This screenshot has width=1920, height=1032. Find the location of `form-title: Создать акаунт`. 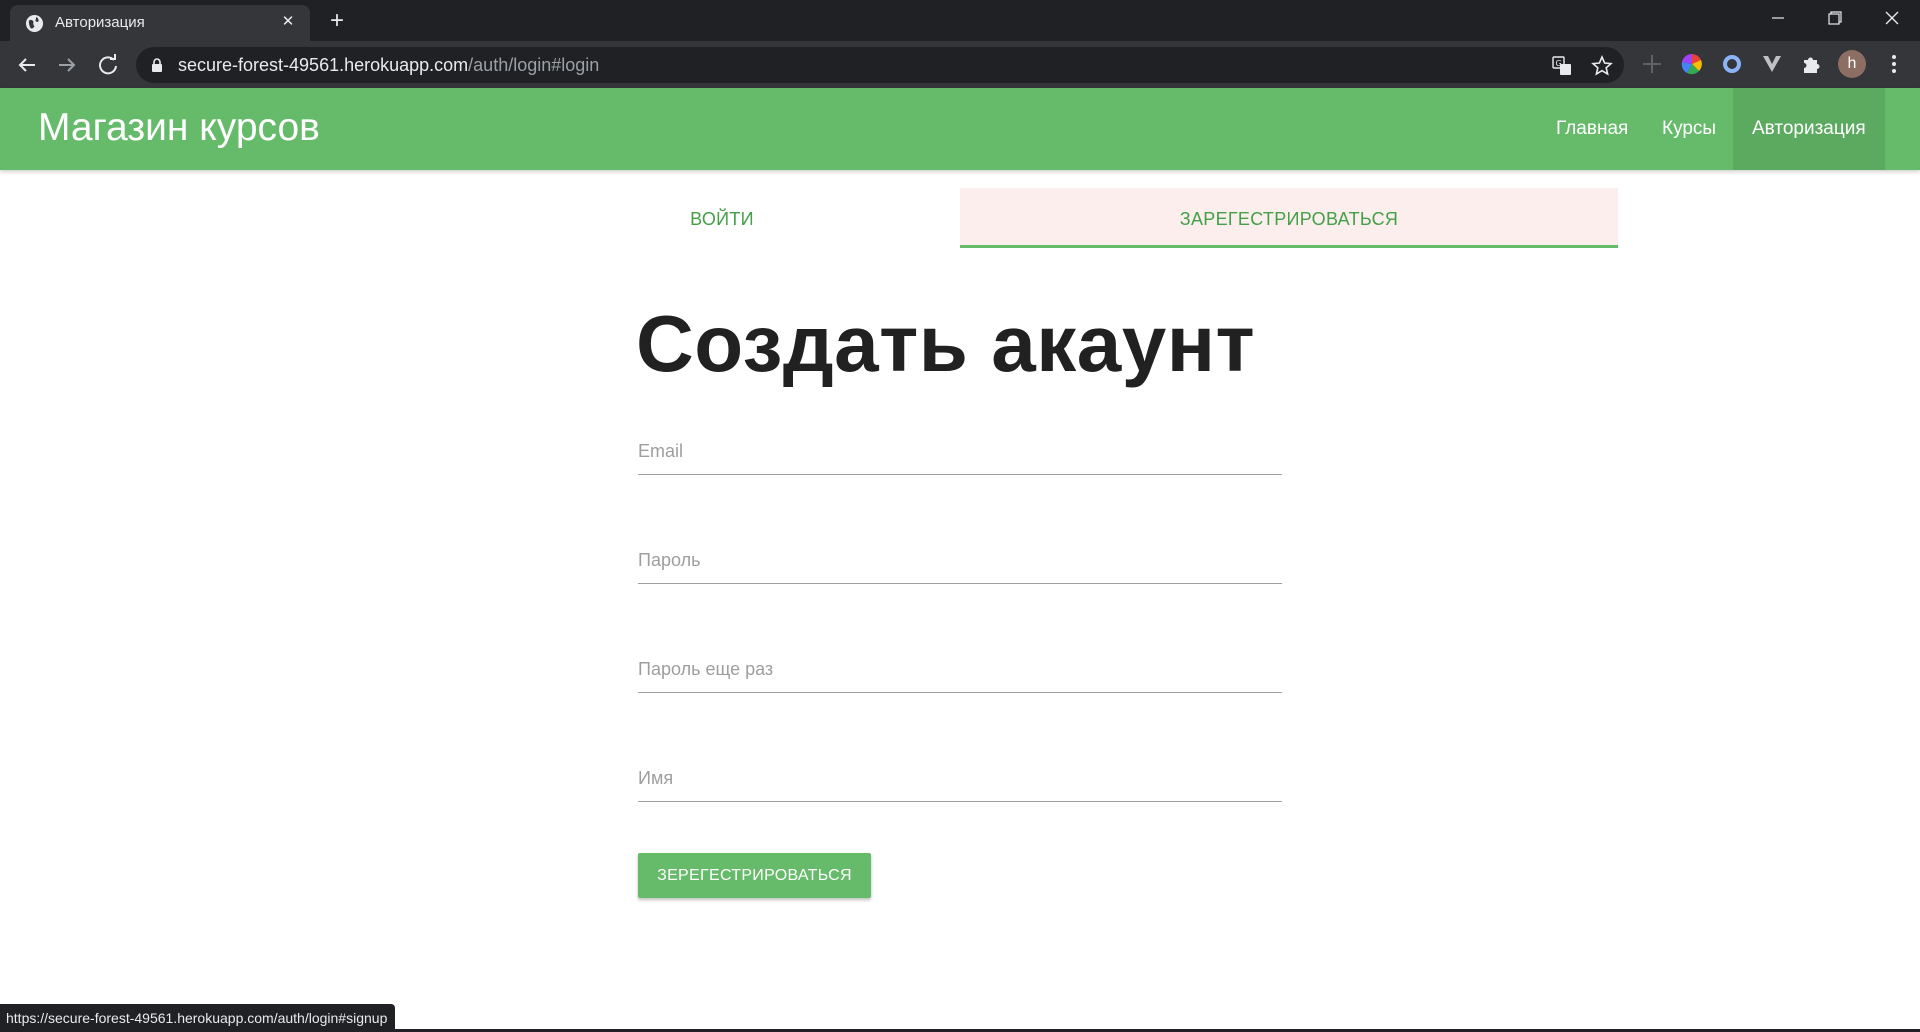

form-title: Создать акаунт is located at coordinates (946, 343).